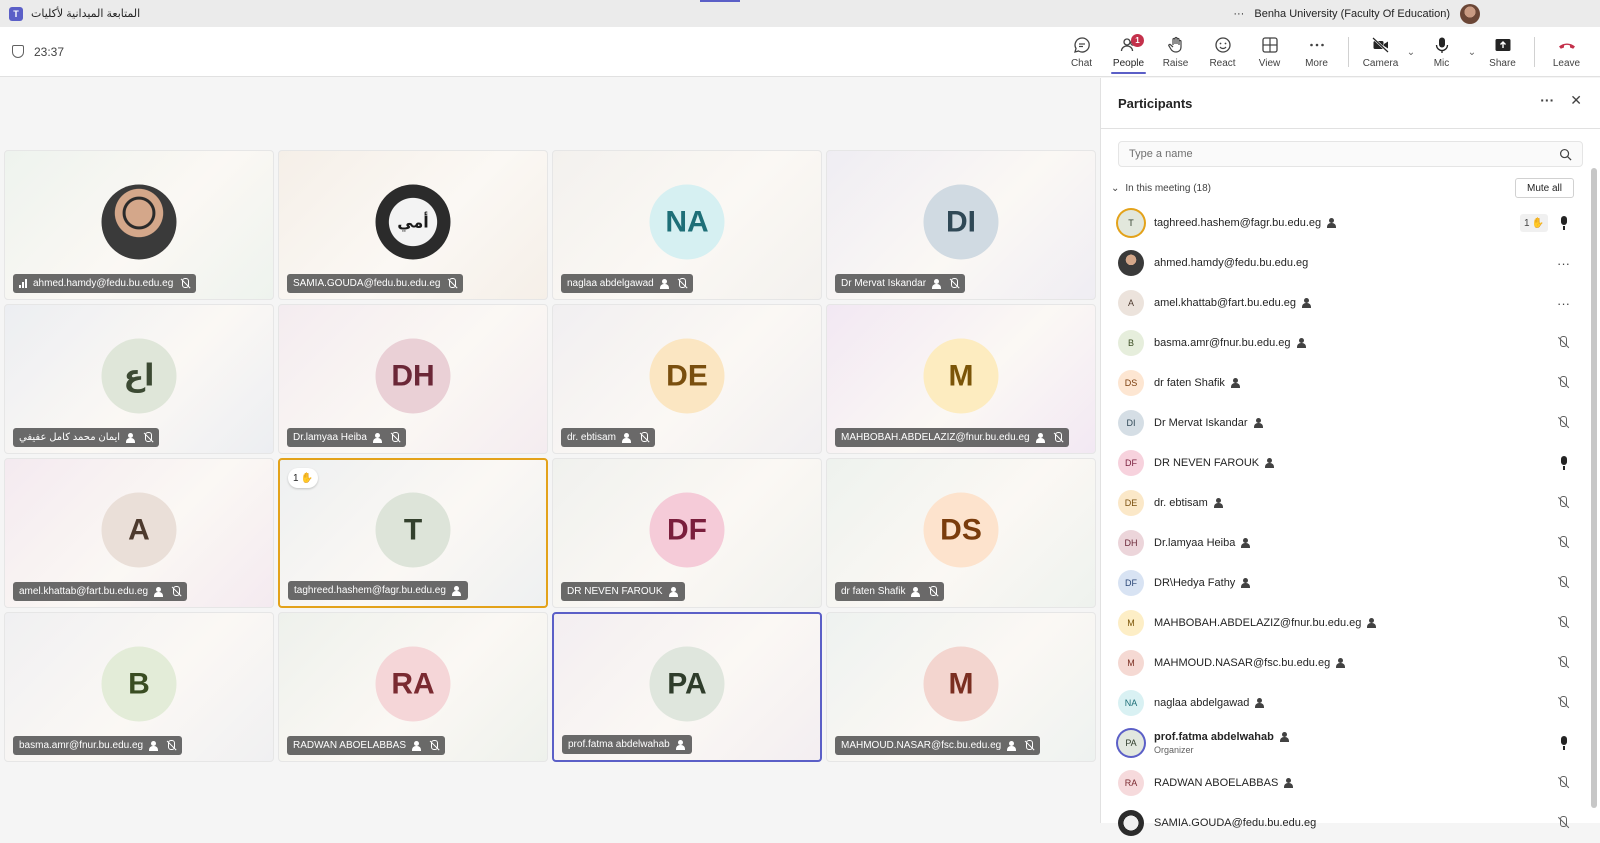 The height and width of the screenshot is (843, 1600). What do you see at coordinates (1472, 52) in the screenshot?
I see `mic-options-chevron-icon: ⌄` at bounding box center [1472, 52].